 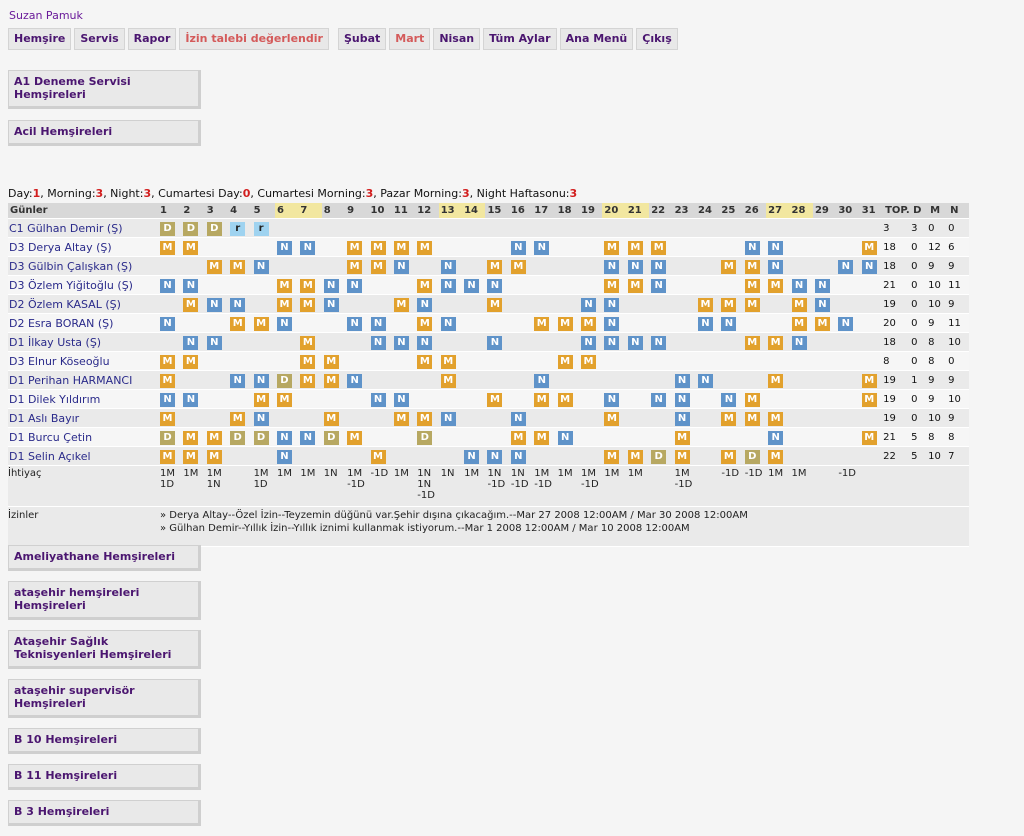 What do you see at coordinates (263, 228) in the screenshot?
I see `shift-cell: r` at bounding box center [263, 228].